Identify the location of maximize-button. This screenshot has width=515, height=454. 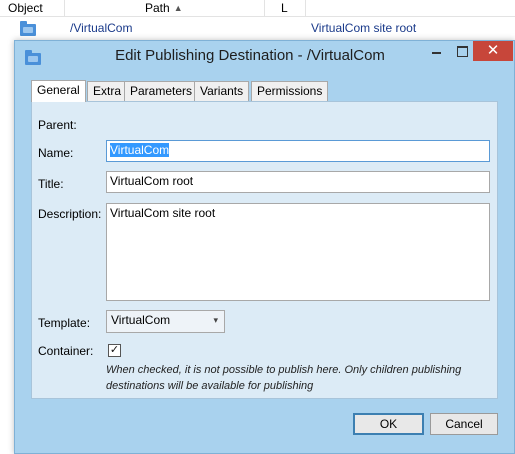
(462, 51).